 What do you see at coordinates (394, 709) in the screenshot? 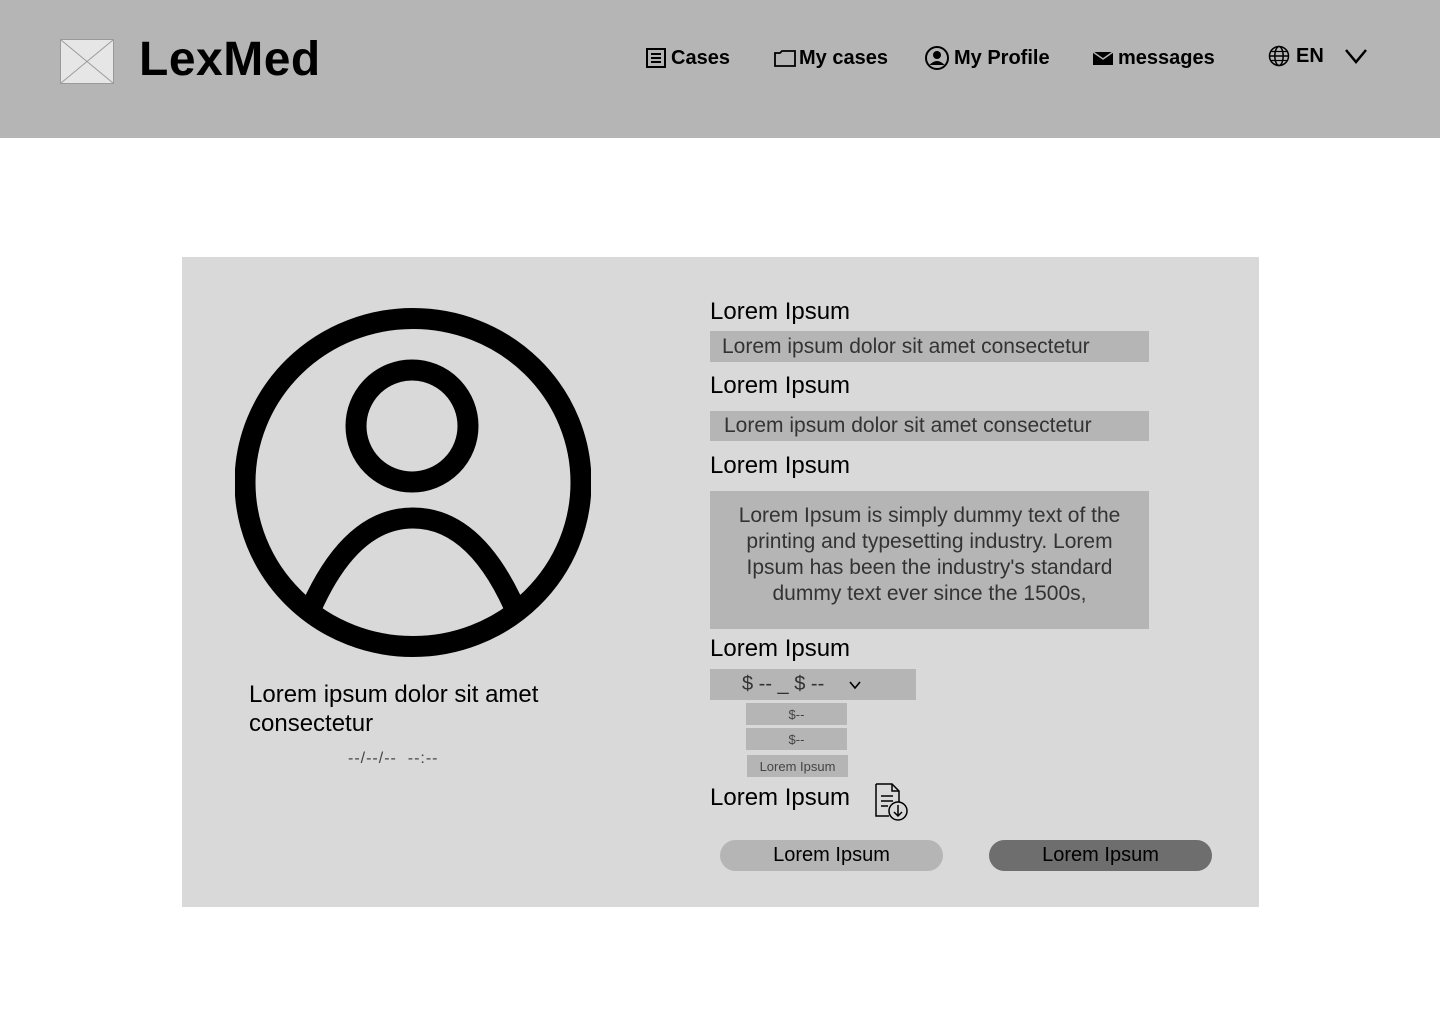
I see `user-name: Lorem ipsum dolor sit amet consectetur` at bounding box center [394, 709].